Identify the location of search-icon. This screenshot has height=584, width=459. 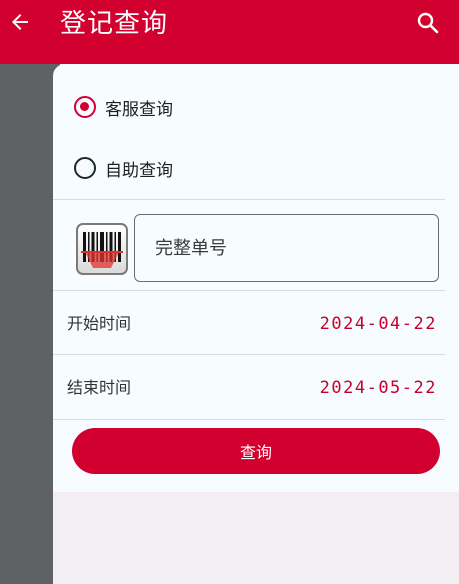
(428, 23).